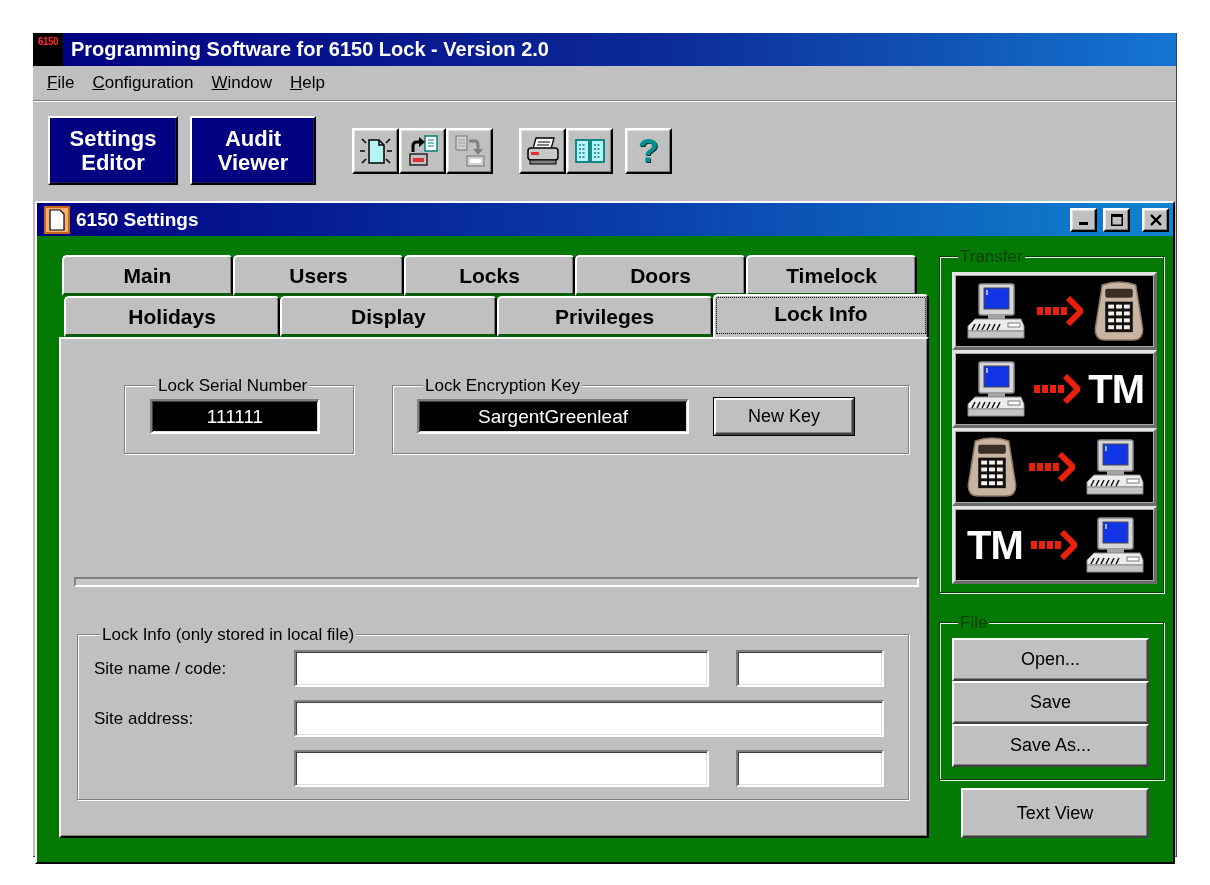 The height and width of the screenshot is (885, 1210). Describe the element at coordinates (1083, 223) in the screenshot. I see `minimize-icon` at that location.